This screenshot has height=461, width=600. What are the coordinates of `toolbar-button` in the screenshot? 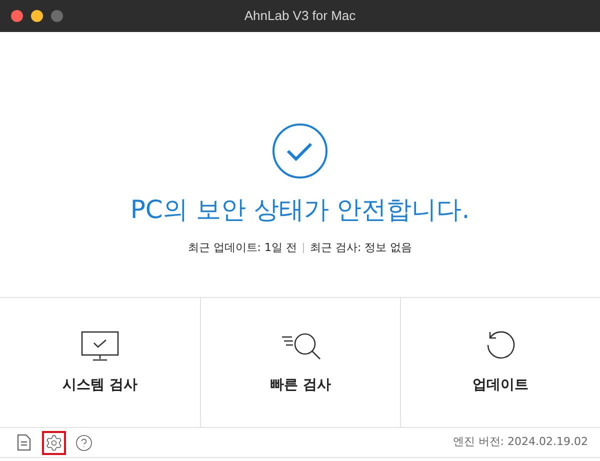 It's located at (54, 442).